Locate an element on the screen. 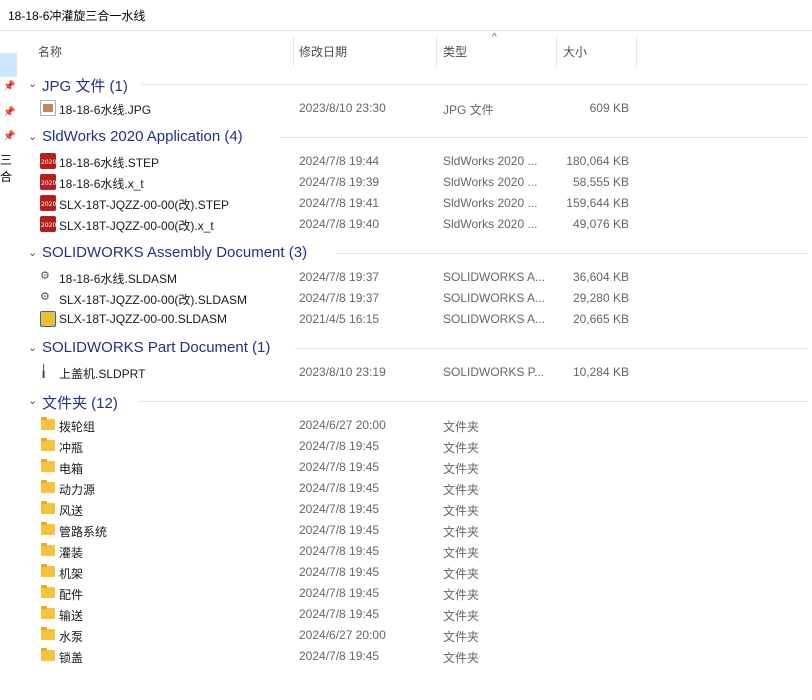 This screenshot has height=700, width=812. group-header: ⌄ JPG 文件 (1) is located at coordinates (420, 84).